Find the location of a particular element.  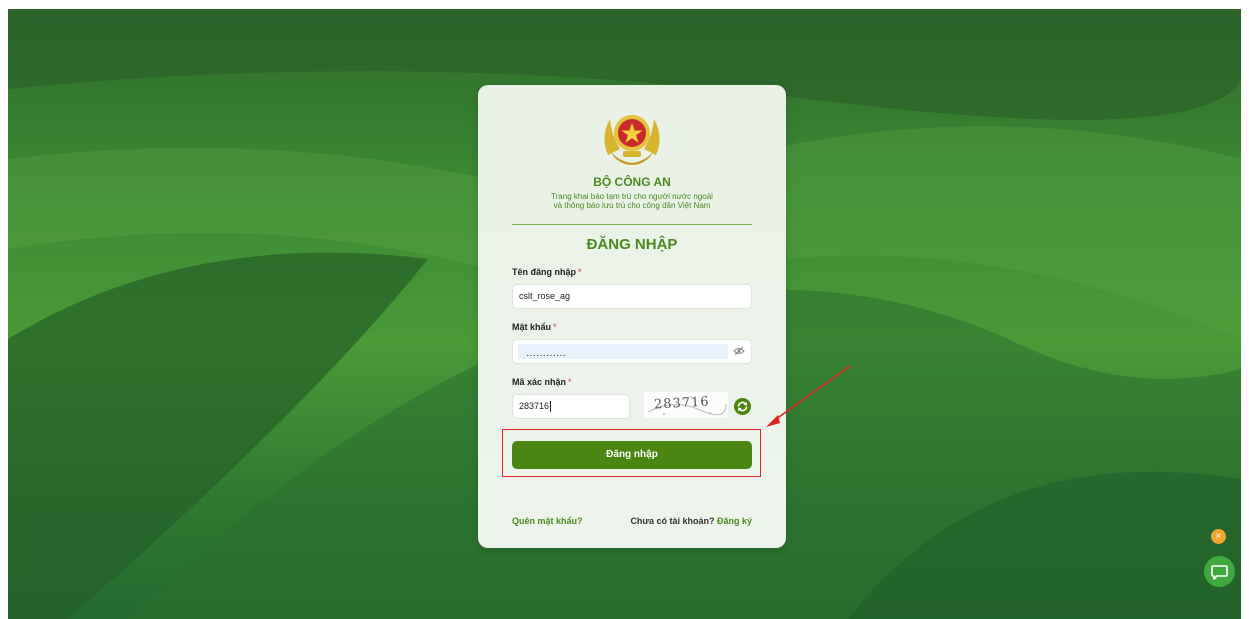

annotation-arrow-icon is located at coordinates (808, 396).